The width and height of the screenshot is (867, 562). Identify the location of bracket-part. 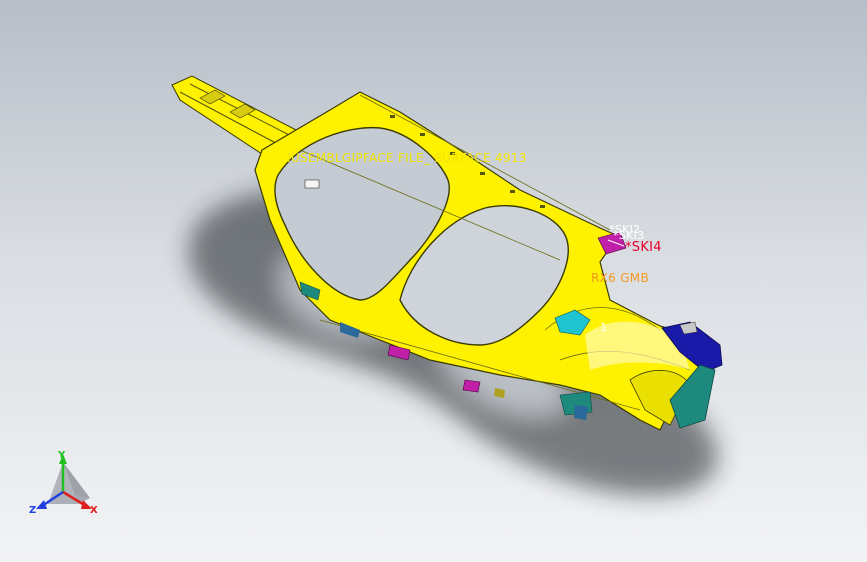
(312, 184).